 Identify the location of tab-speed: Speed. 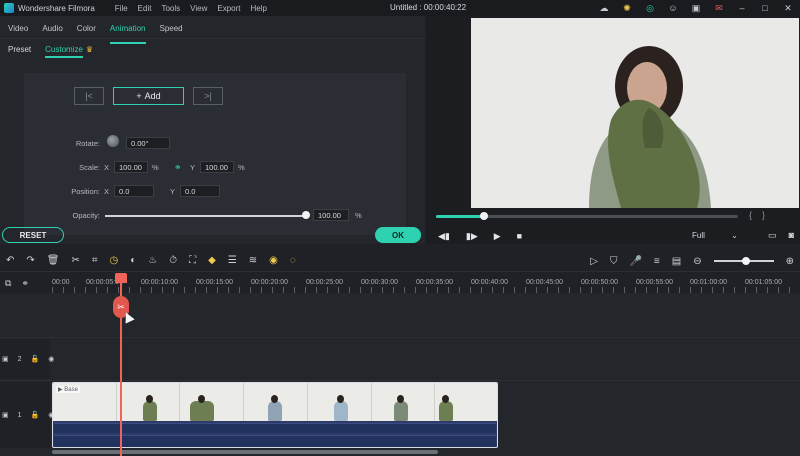
(171, 31).